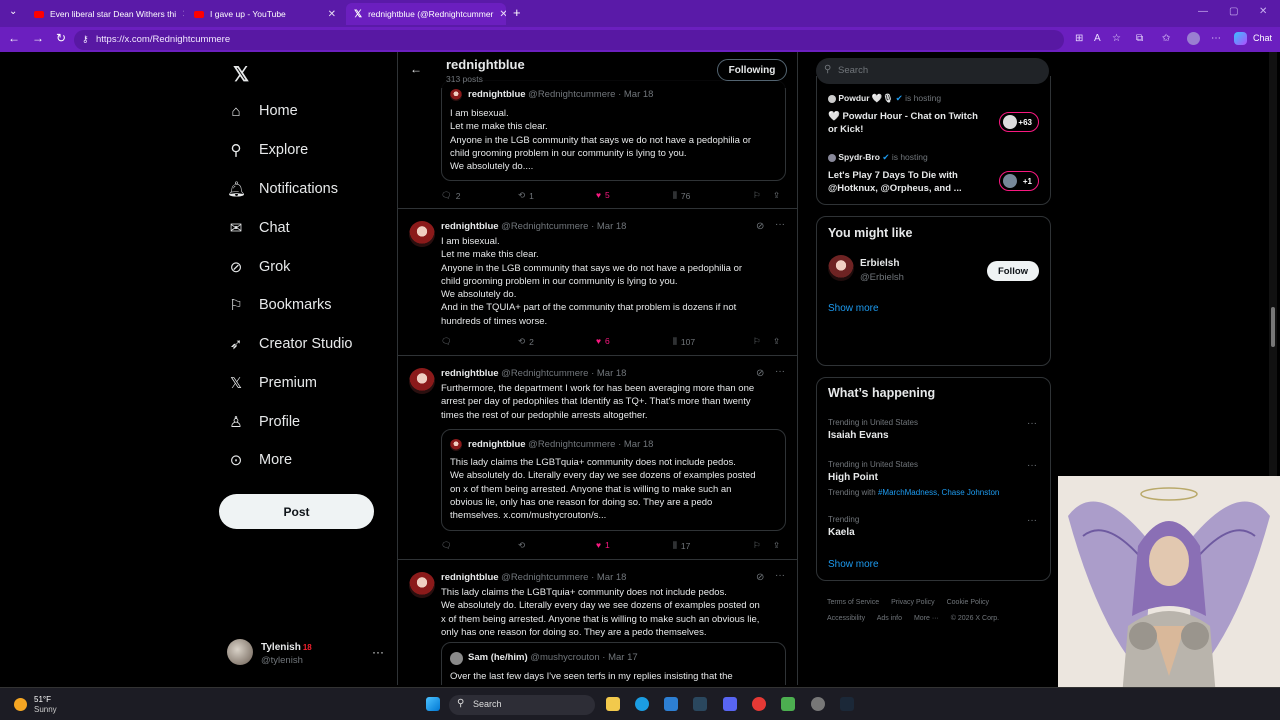 This screenshot has height=720, width=1280. What do you see at coordinates (1019, 122) in the screenshot?
I see `space-listeners-pill: +63` at bounding box center [1019, 122].